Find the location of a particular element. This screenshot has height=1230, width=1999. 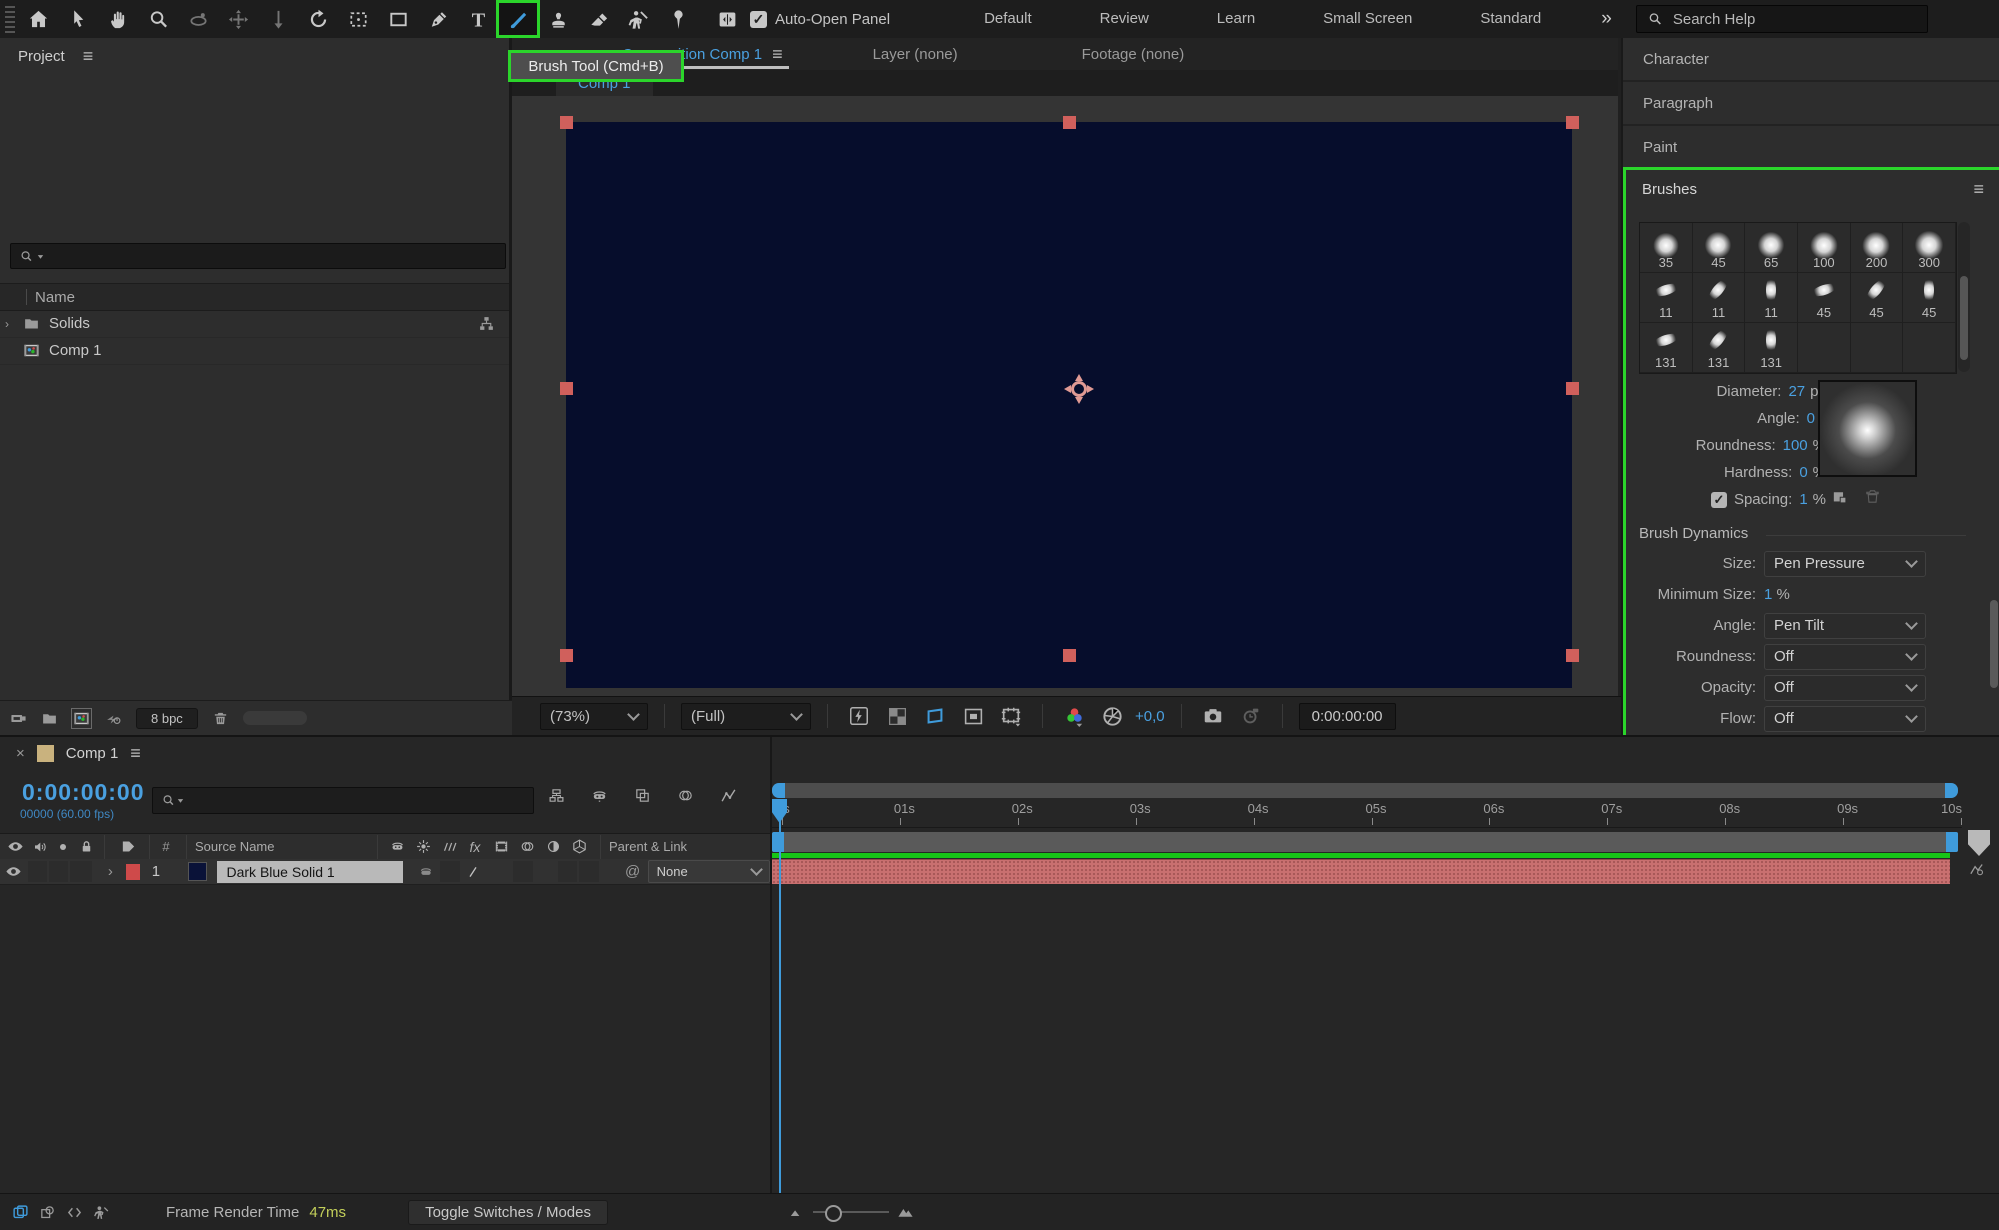

quality-icon is located at coordinates (449, 846).